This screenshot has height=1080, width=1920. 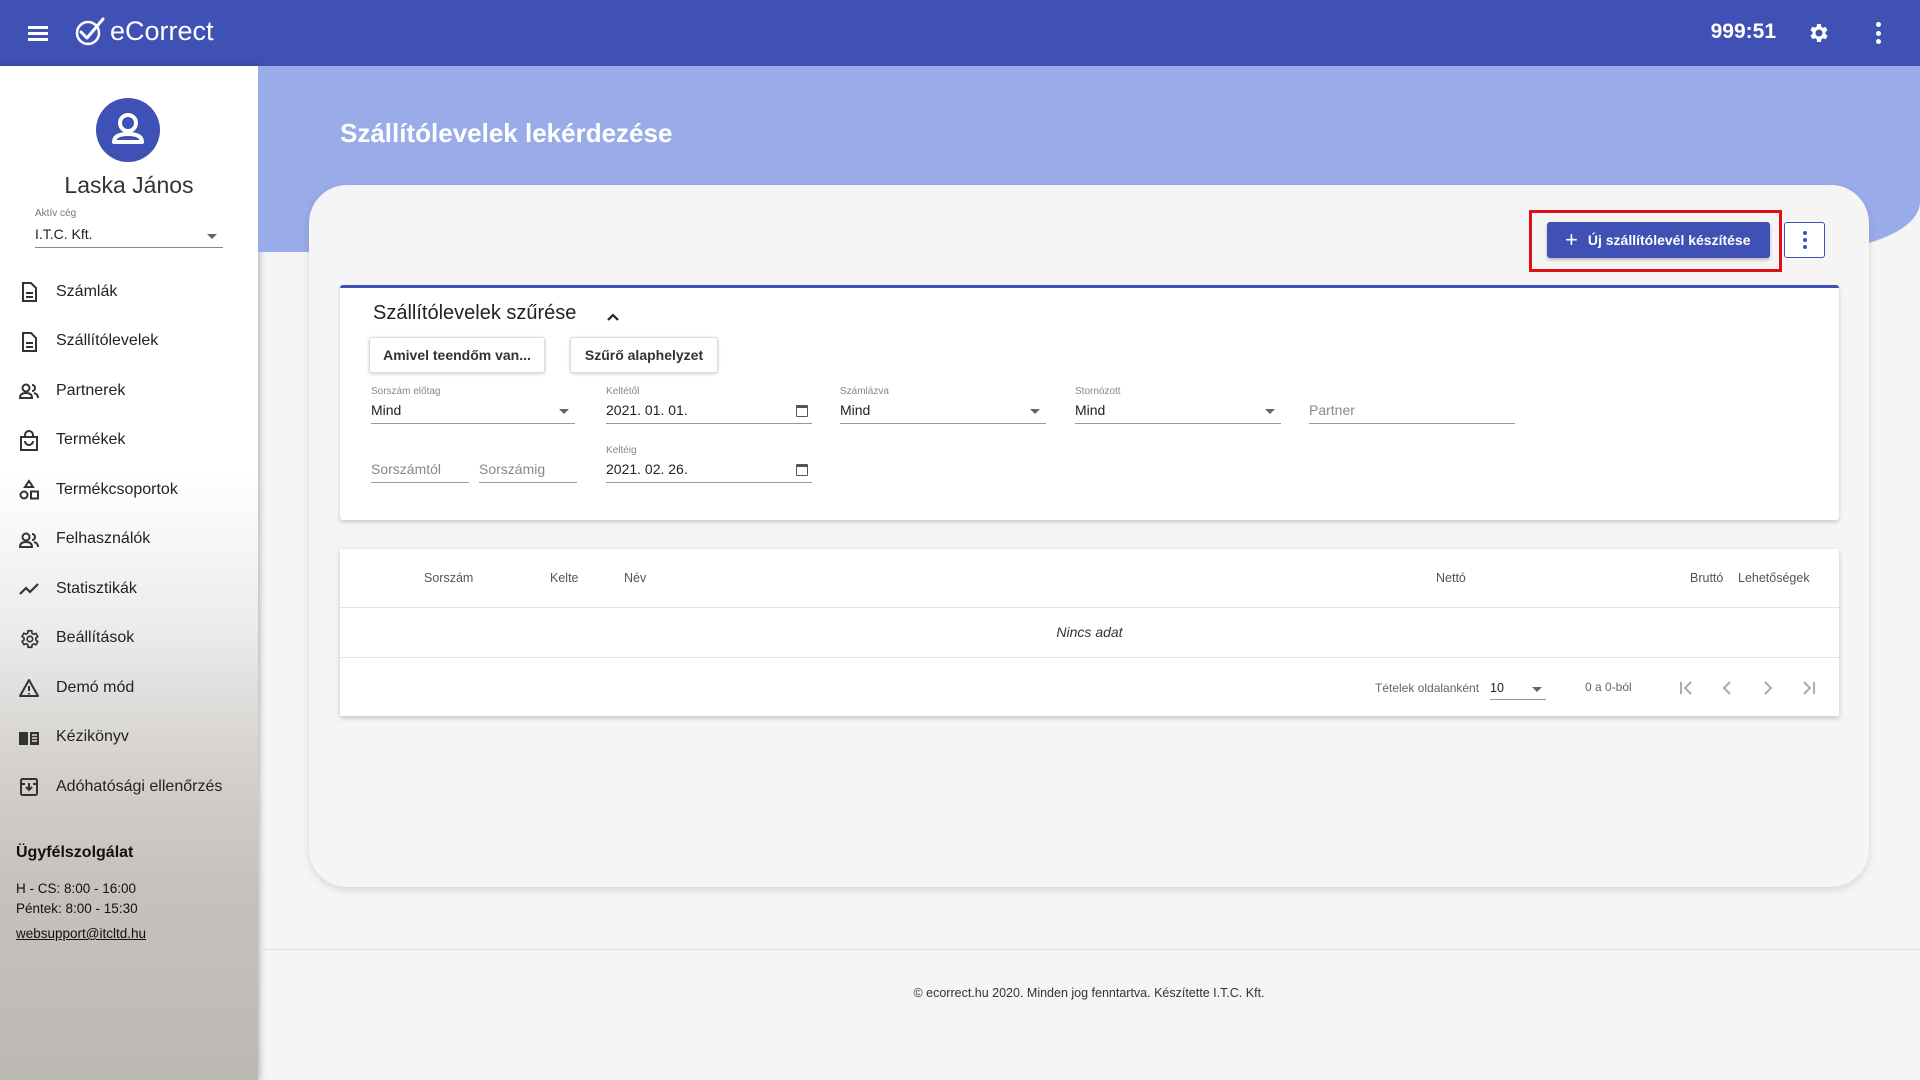 What do you see at coordinates (129, 441) in the screenshot?
I see `sidebar-item-termekek: Termékek` at bounding box center [129, 441].